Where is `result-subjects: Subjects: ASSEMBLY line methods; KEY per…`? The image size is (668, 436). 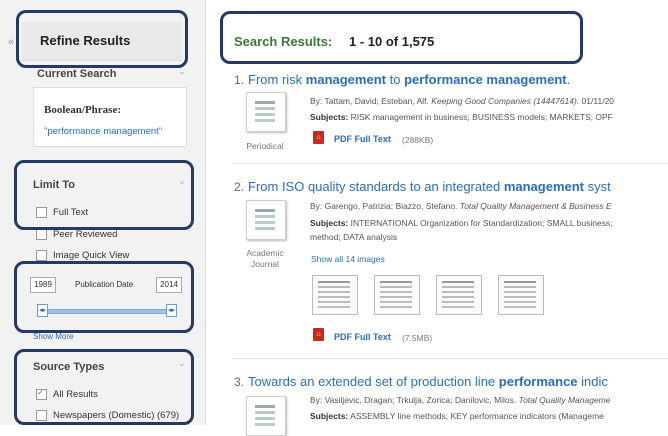 result-subjects: Subjects: ASSEMBLY line methods; KEY per… is located at coordinates (457, 416).